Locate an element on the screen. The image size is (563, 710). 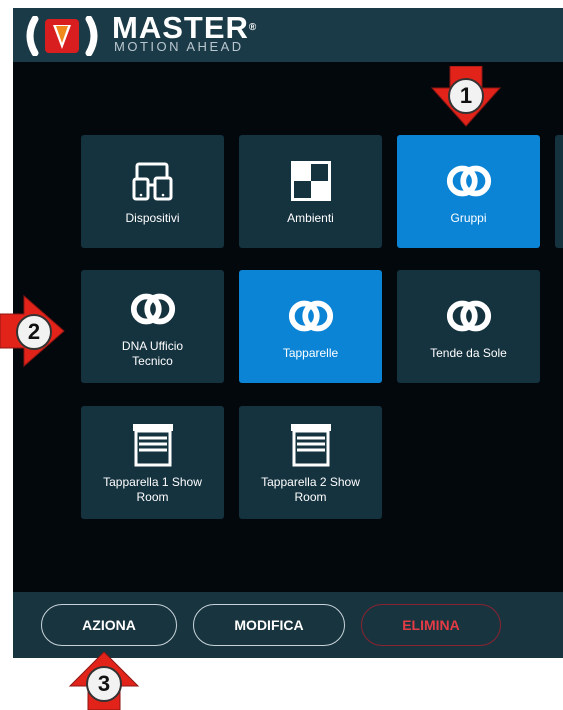
tile-partial-offscreen is located at coordinates (559, 191).